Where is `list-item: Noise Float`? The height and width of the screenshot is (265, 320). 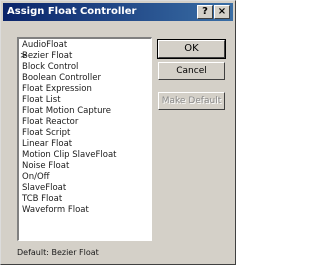
list-item: Noise Float is located at coordinates (85, 166).